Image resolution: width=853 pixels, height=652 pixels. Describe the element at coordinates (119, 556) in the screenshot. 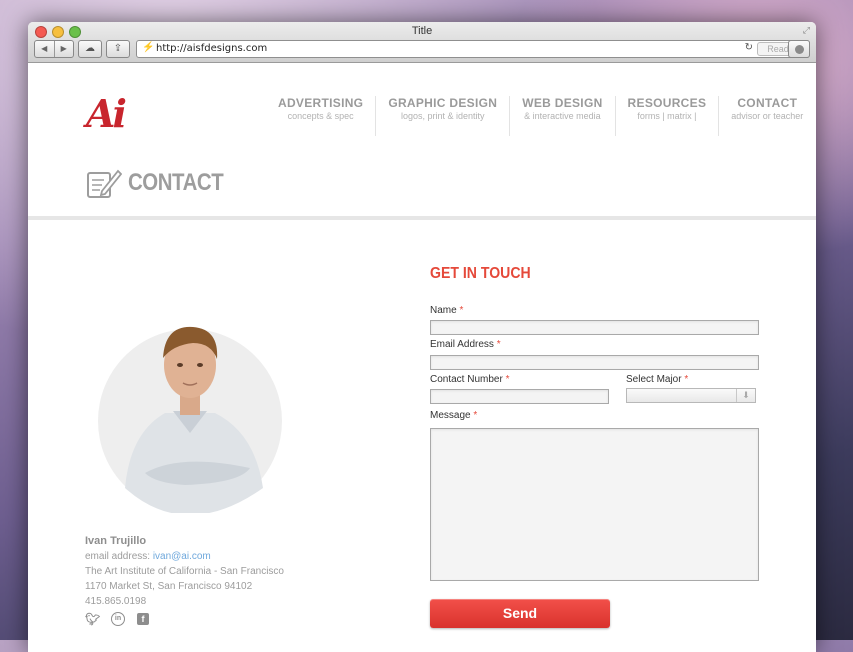

I see `email-label: email address:` at that location.